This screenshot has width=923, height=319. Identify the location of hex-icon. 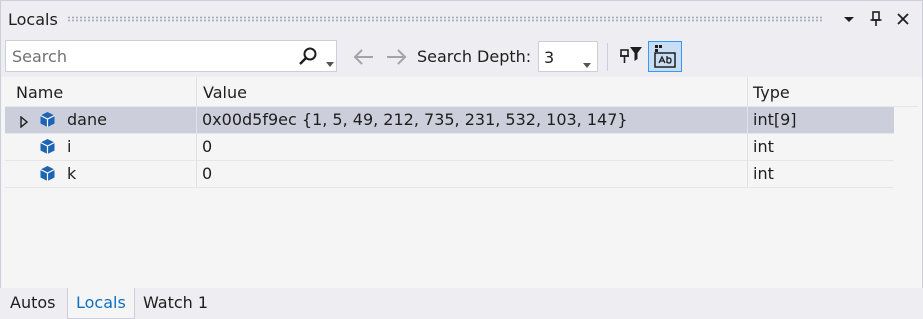
(665, 56).